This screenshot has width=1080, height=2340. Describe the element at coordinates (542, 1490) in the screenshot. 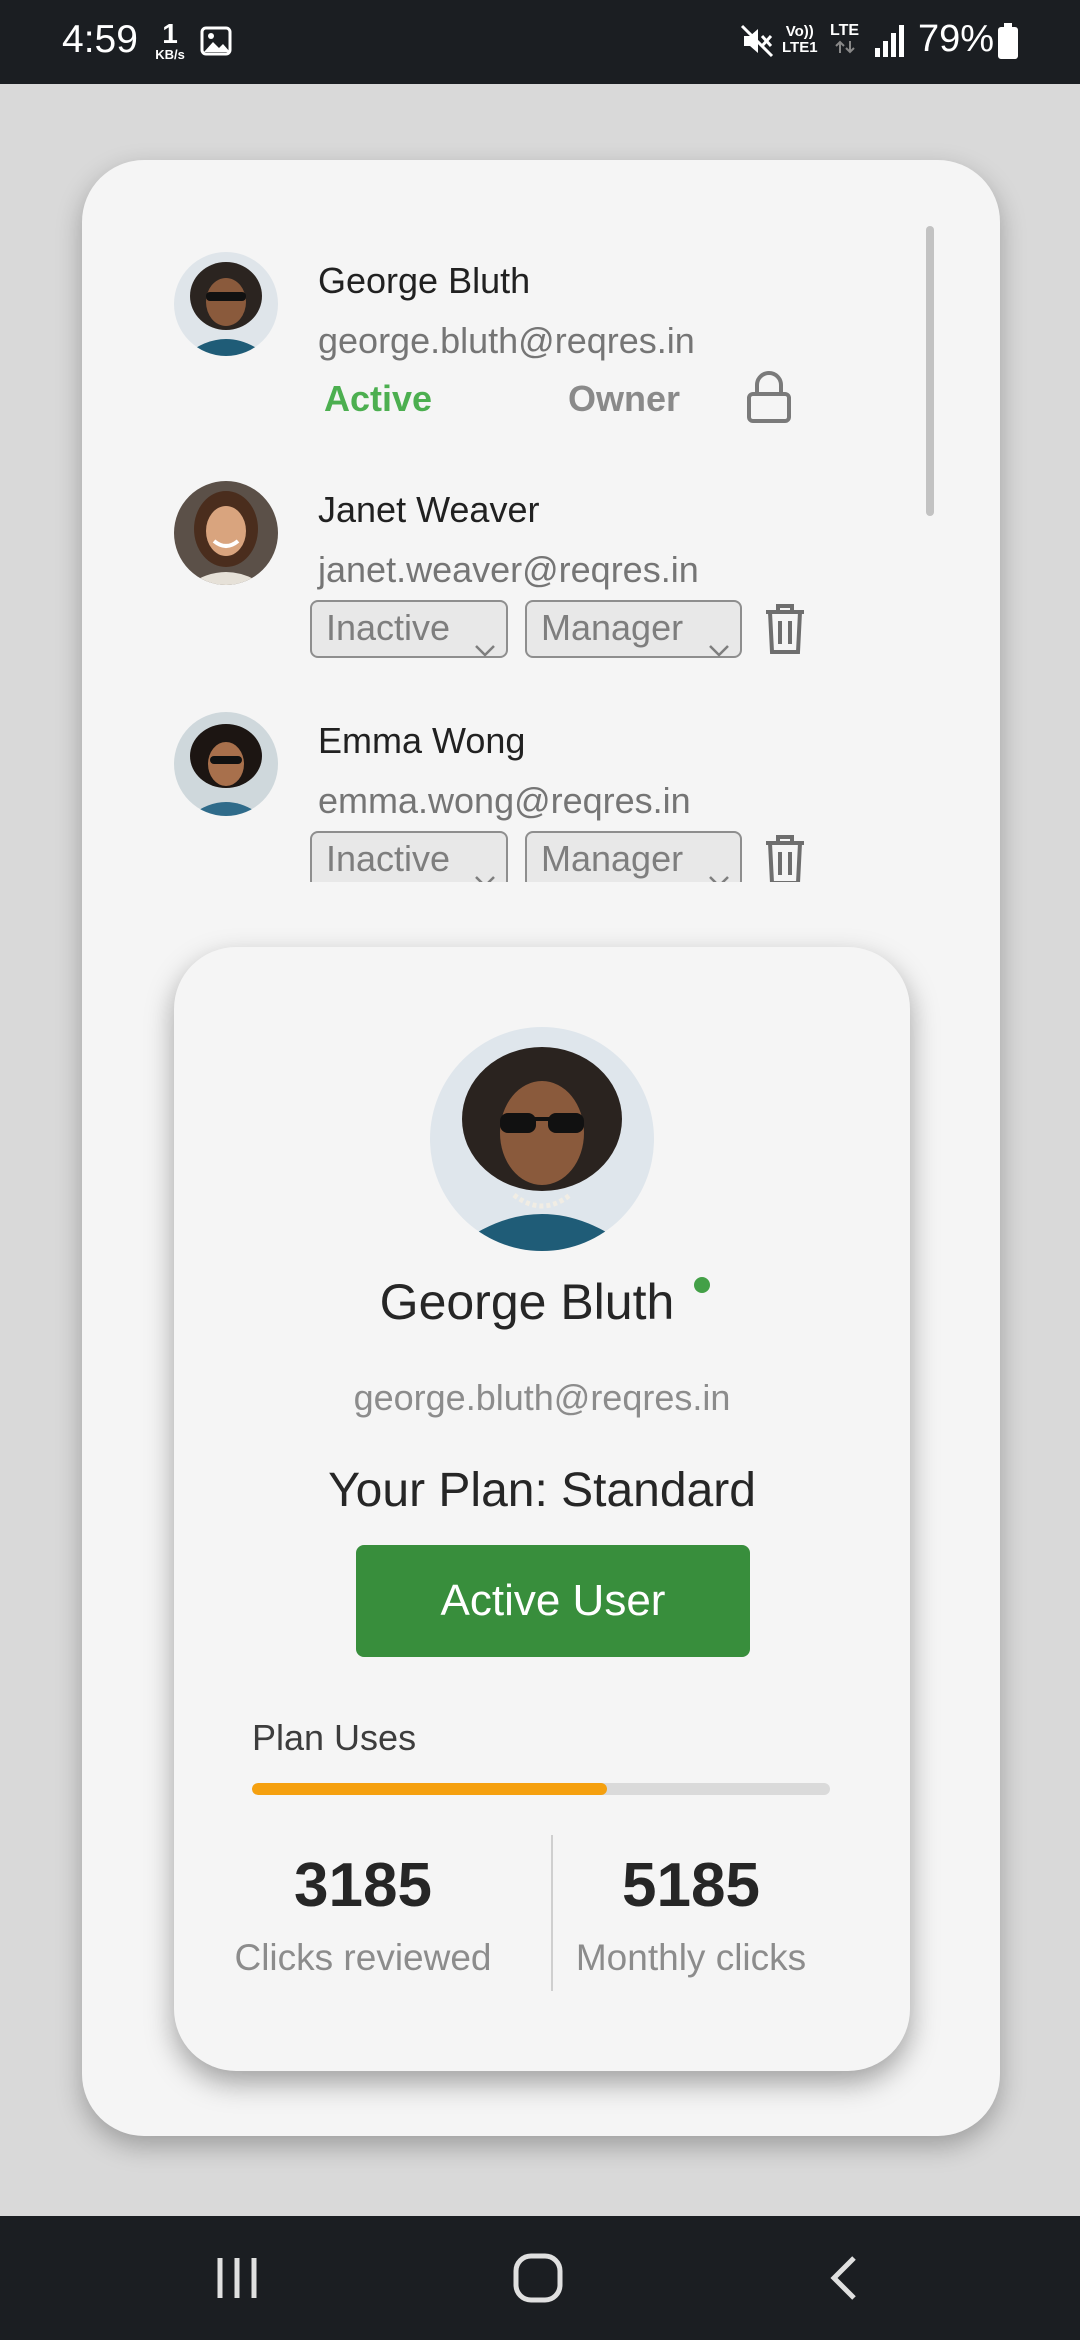

I see `plan-title: Your Plan: Standard` at that location.